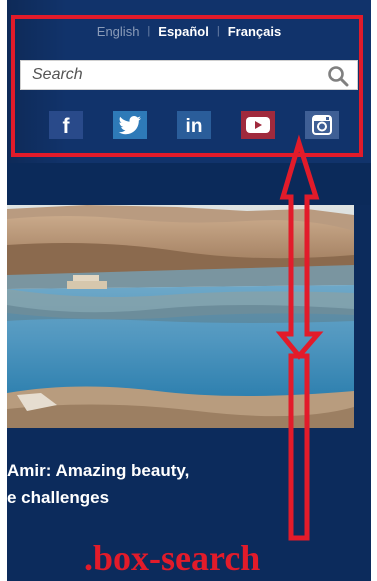  Describe the element at coordinates (58, 497) in the screenshot. I see `headline-line-2: e challenges` at that location.